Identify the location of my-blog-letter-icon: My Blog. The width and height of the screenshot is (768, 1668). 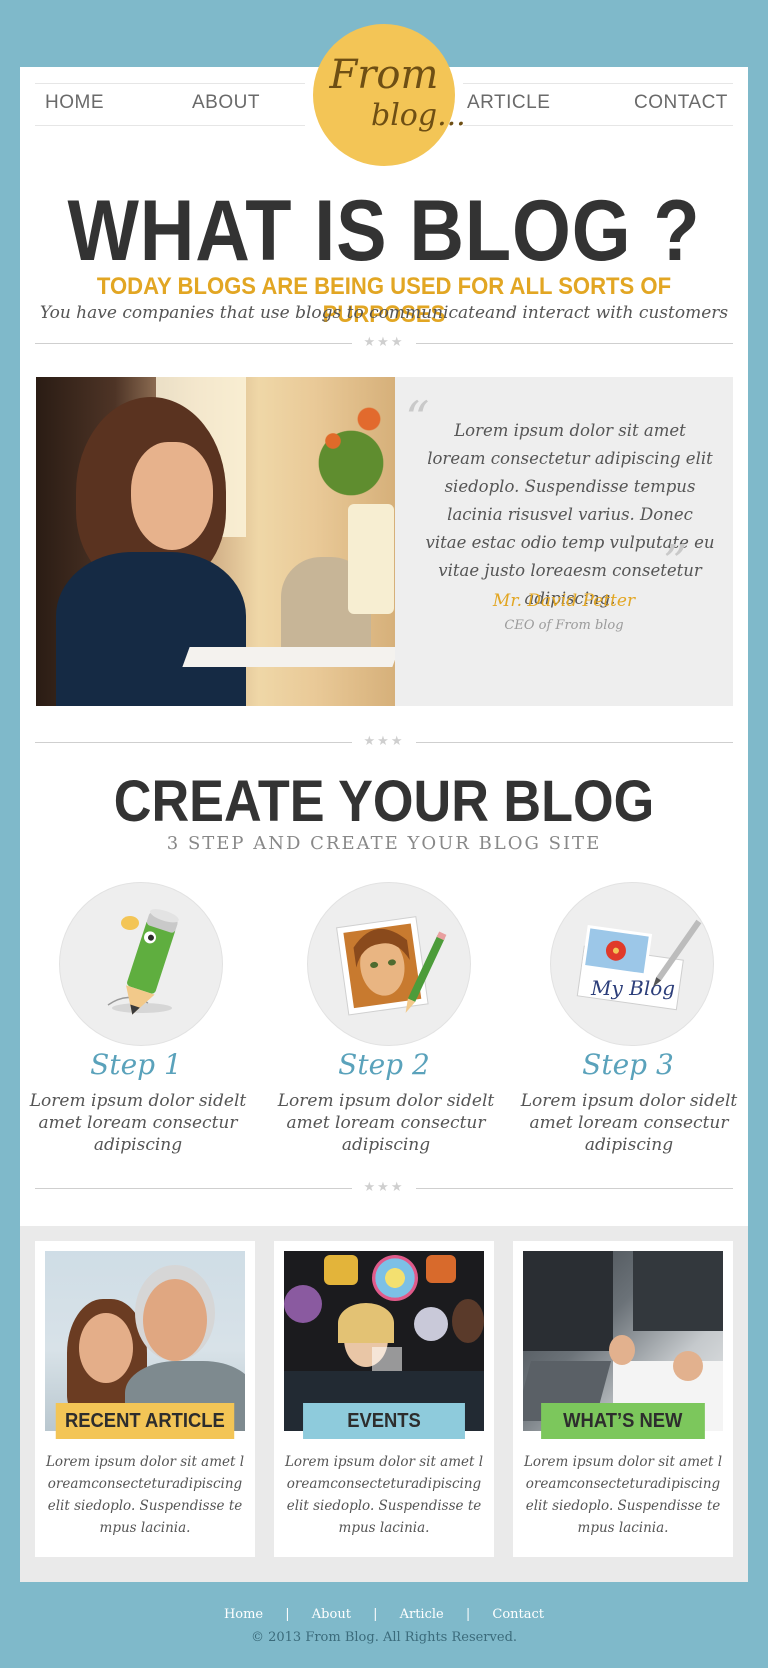
(639, 965).